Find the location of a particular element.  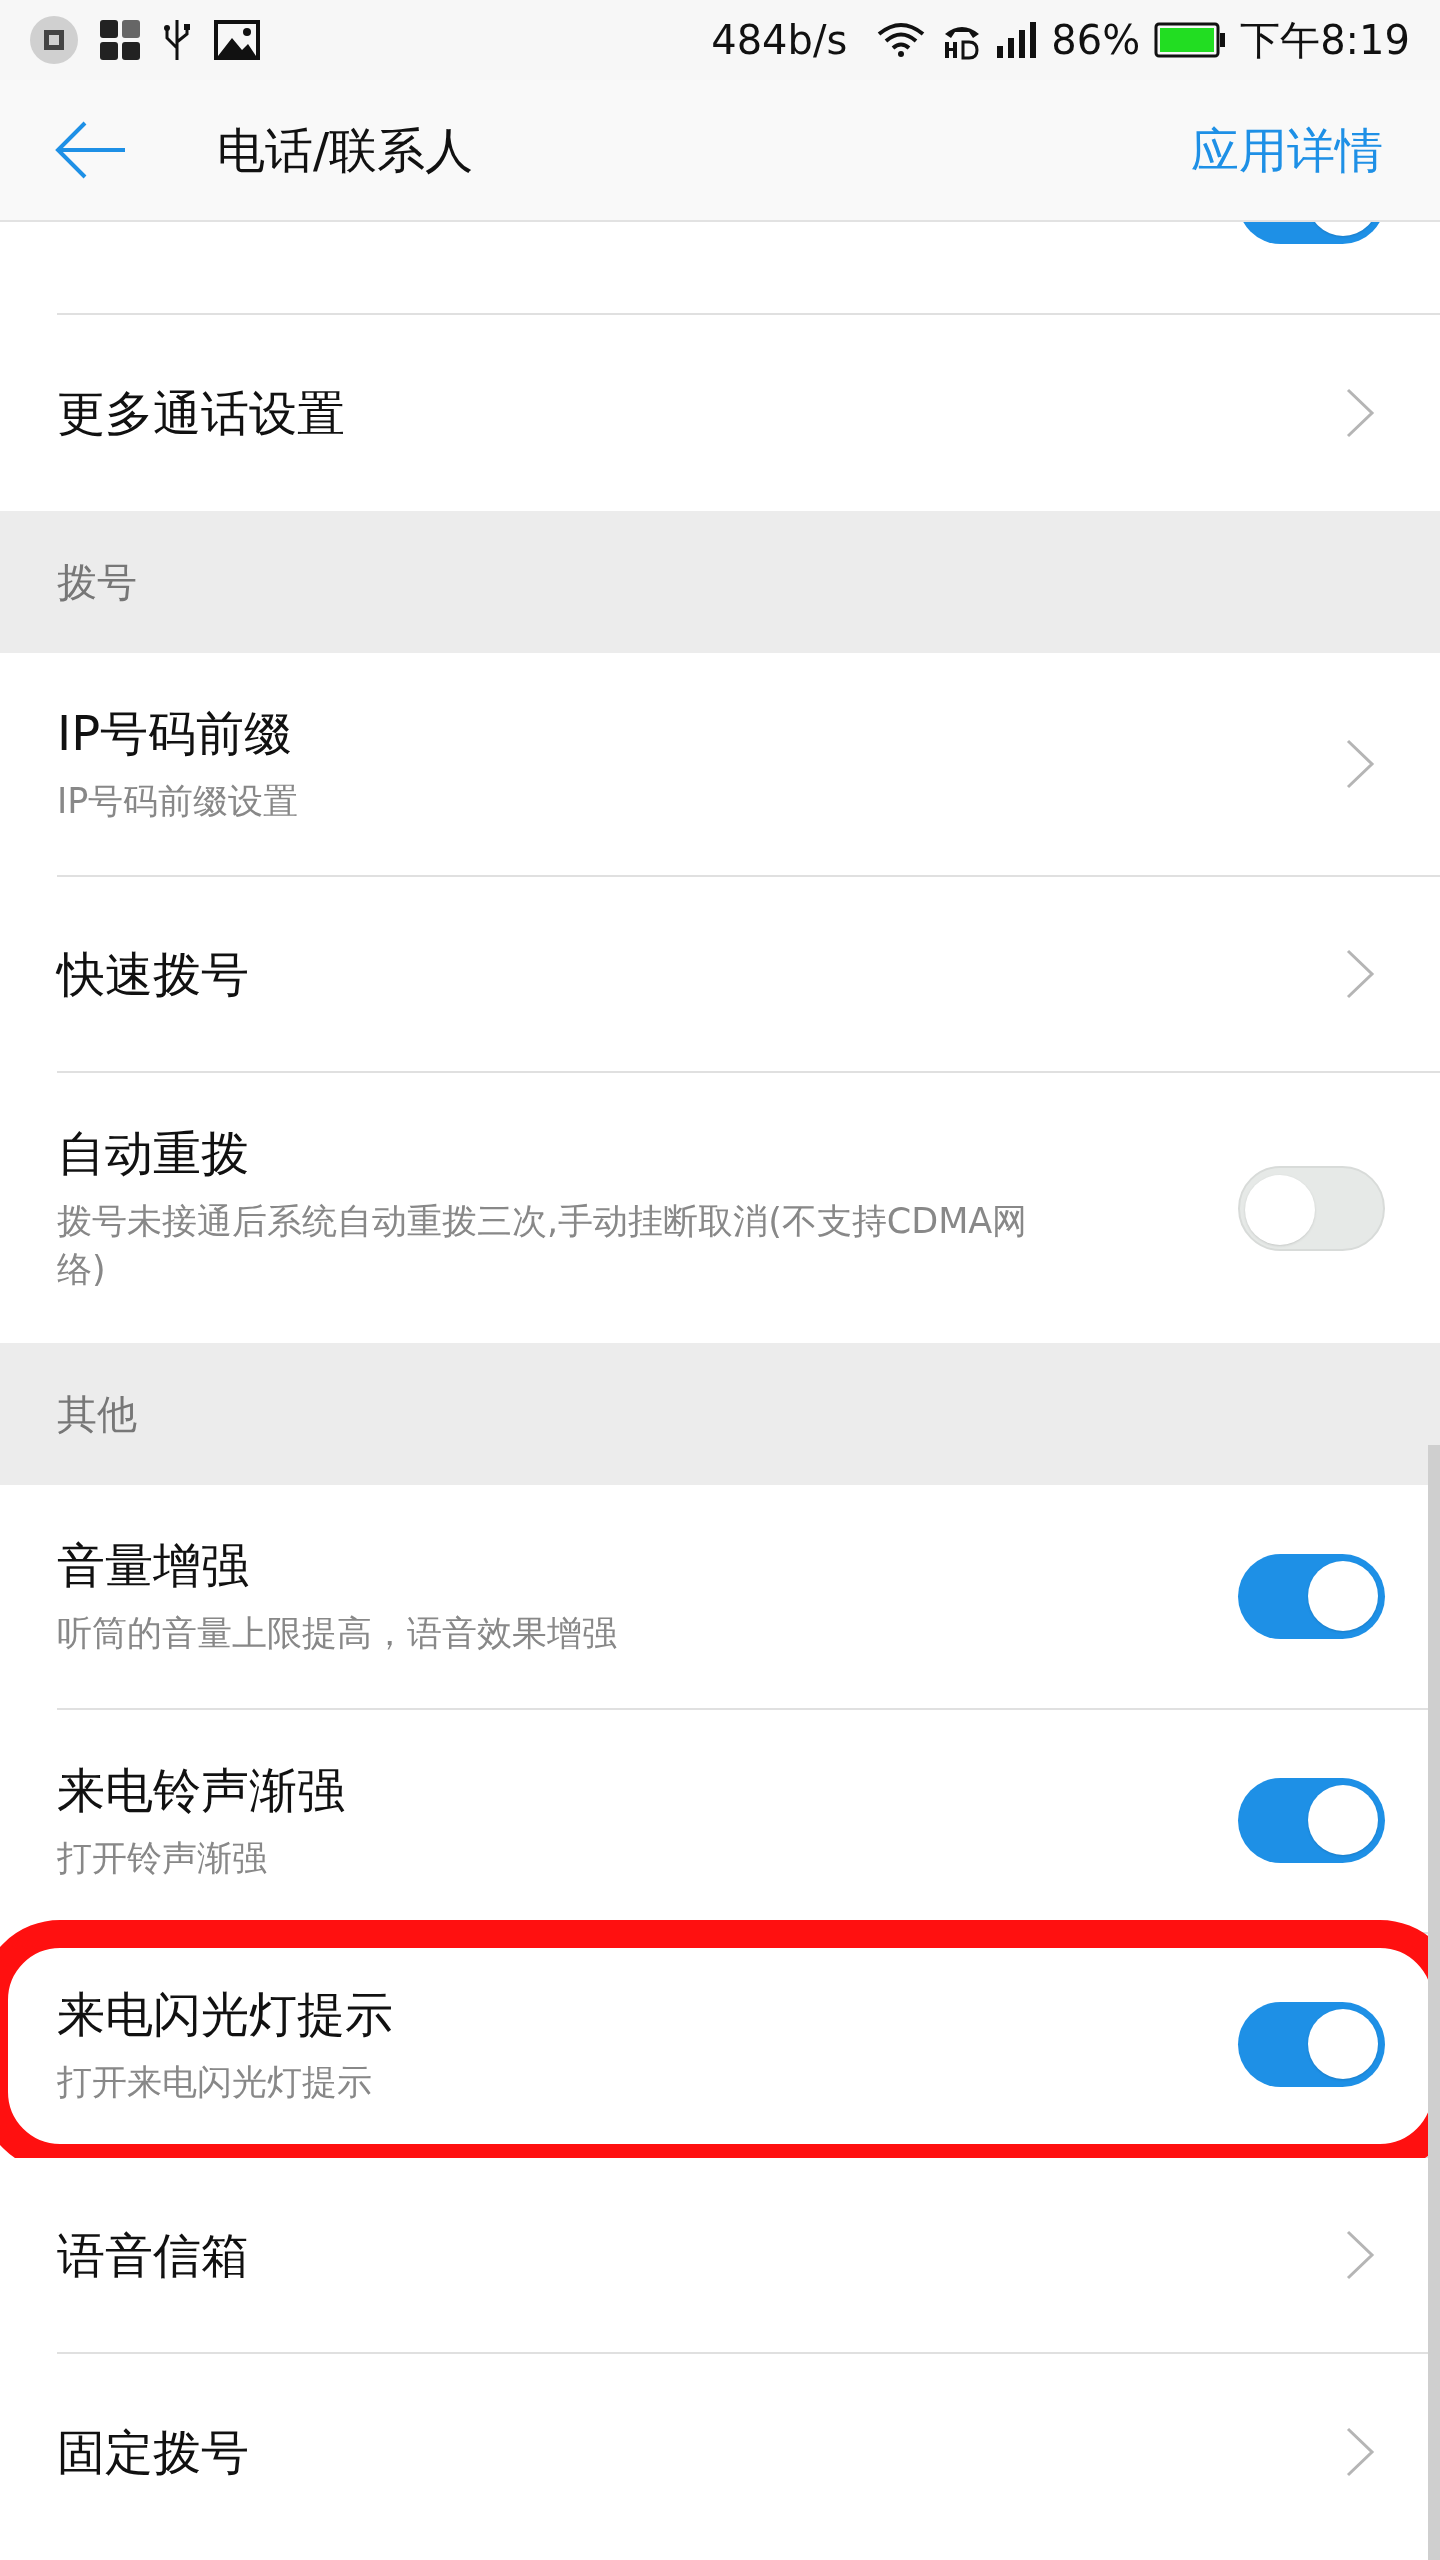

setting-description: 拨号未接通后系统自动重拨三次,手动挂断取消(不支持CDMA网络) is located at coordinates (543, 1246).